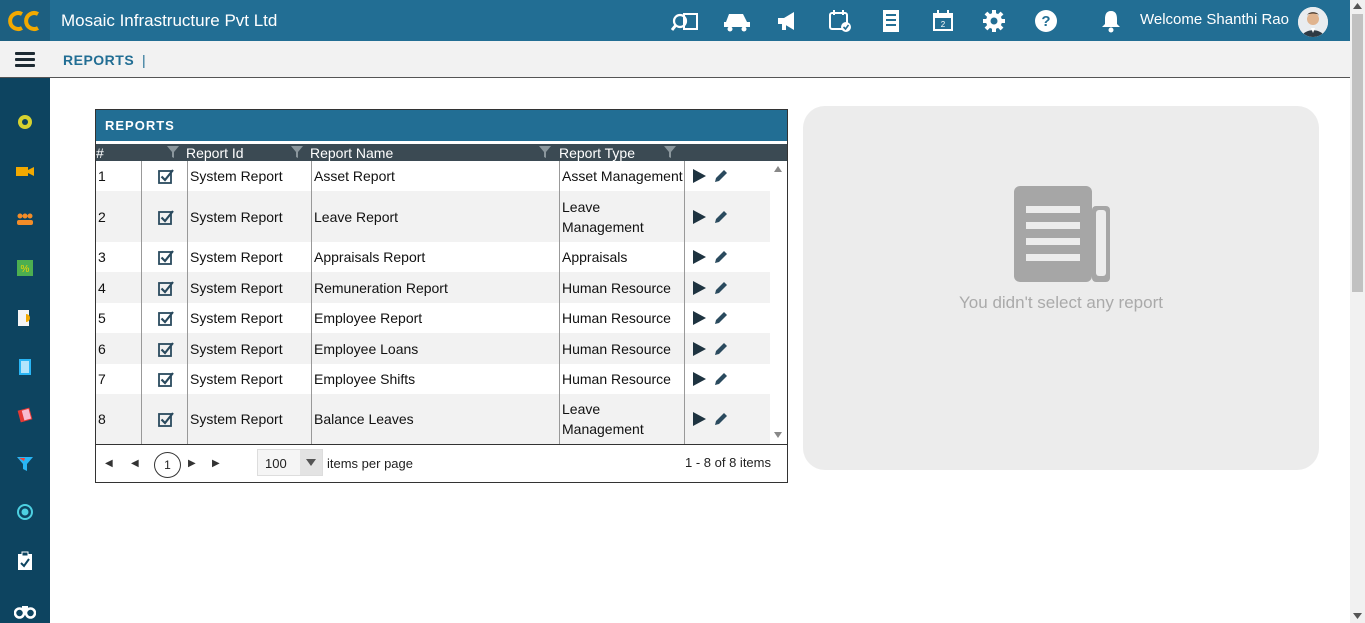 The image size is (1365, 623). What do you see at coordinates (25, 318) in the screenshot?
I see `document-icon` at bounding box center [25, 318].